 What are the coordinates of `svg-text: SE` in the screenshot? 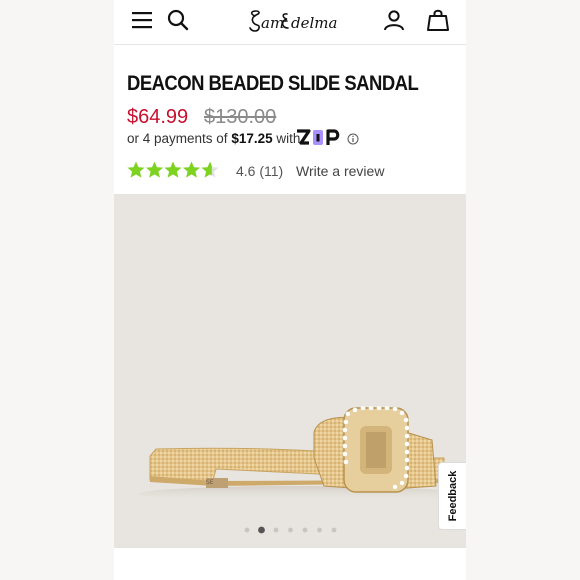 It's located at (210, 482).